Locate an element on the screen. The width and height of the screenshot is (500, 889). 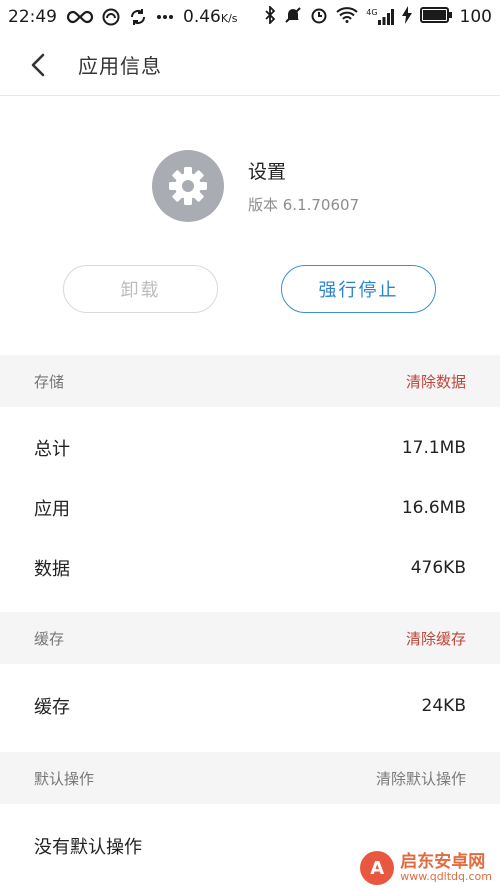
infinity-icon is located at coordinates (80, 17).